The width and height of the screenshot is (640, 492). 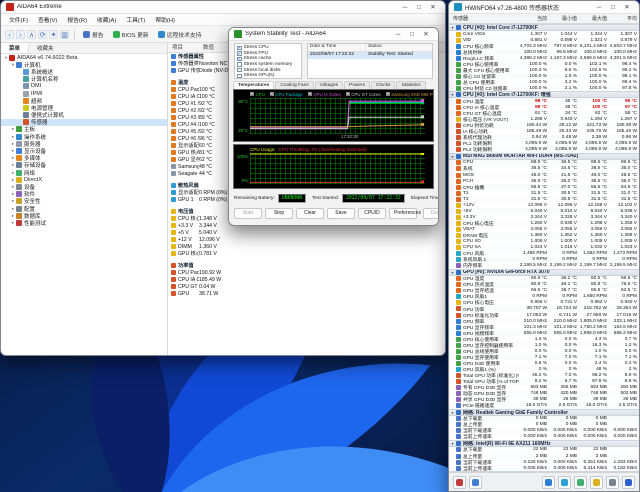 I want to click on sensor-section-header: 功率值, so click(x=306, y=265).